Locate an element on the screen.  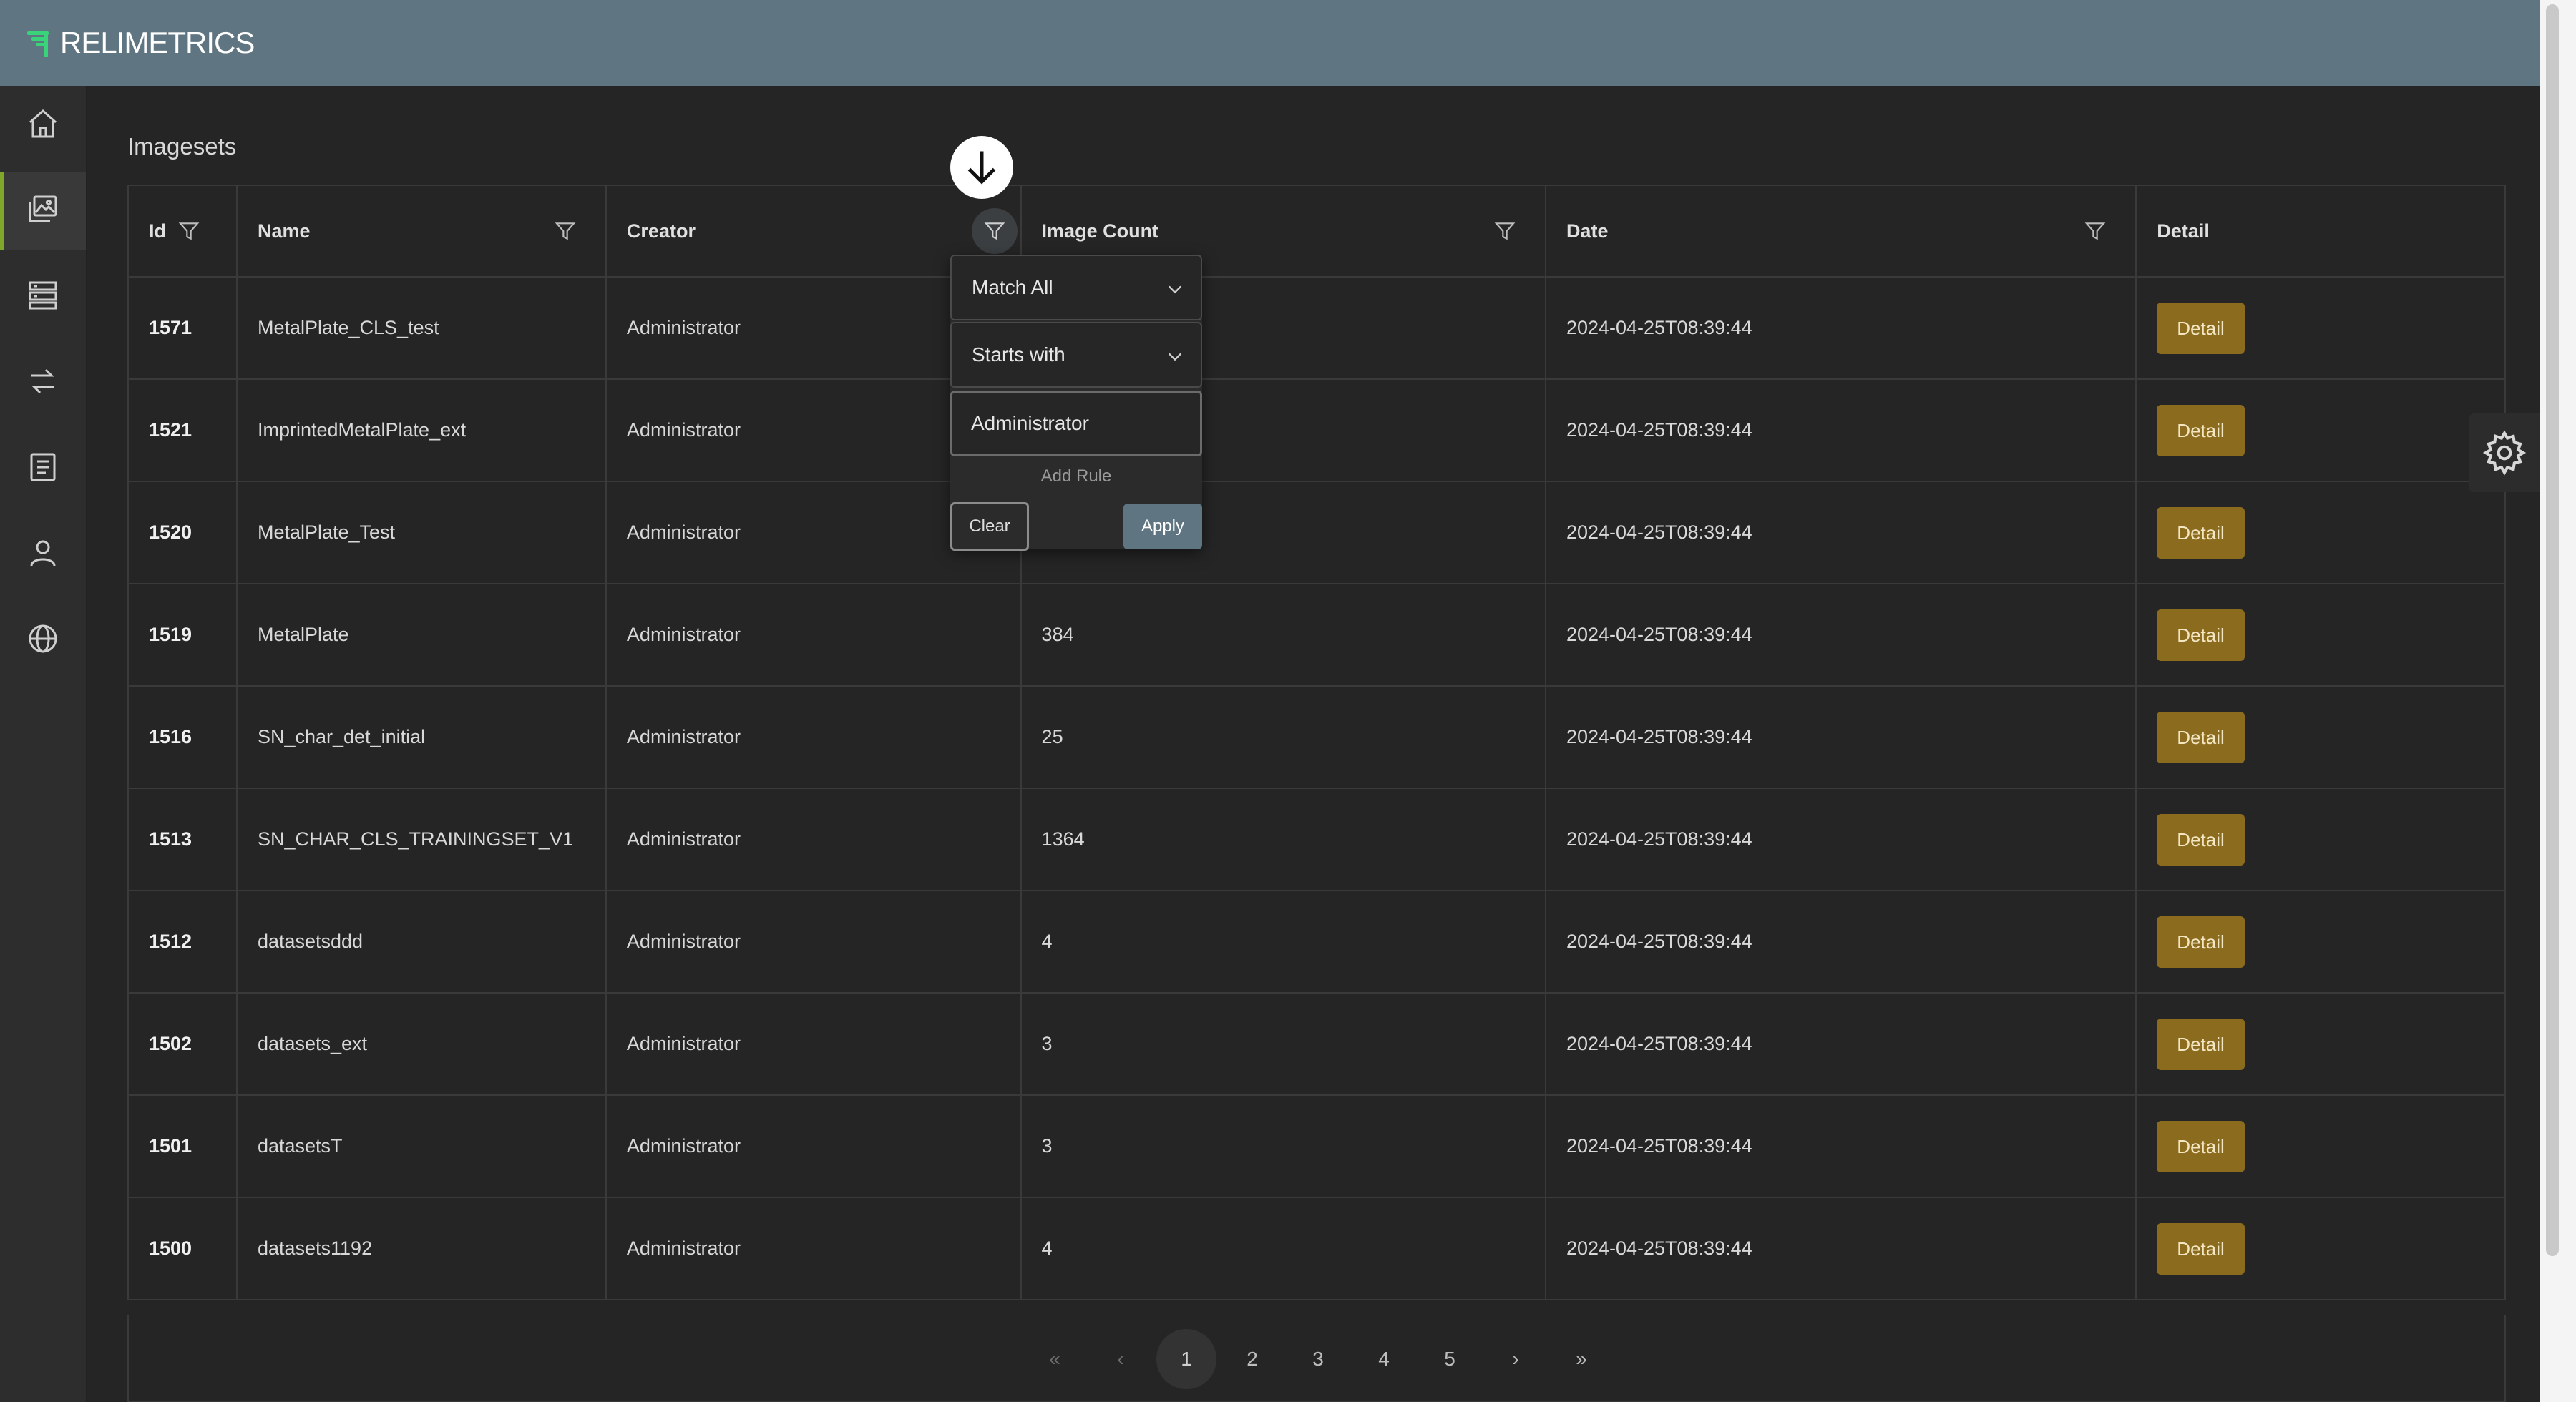
column-header-date: Date is located at coordinates (1840, 231).